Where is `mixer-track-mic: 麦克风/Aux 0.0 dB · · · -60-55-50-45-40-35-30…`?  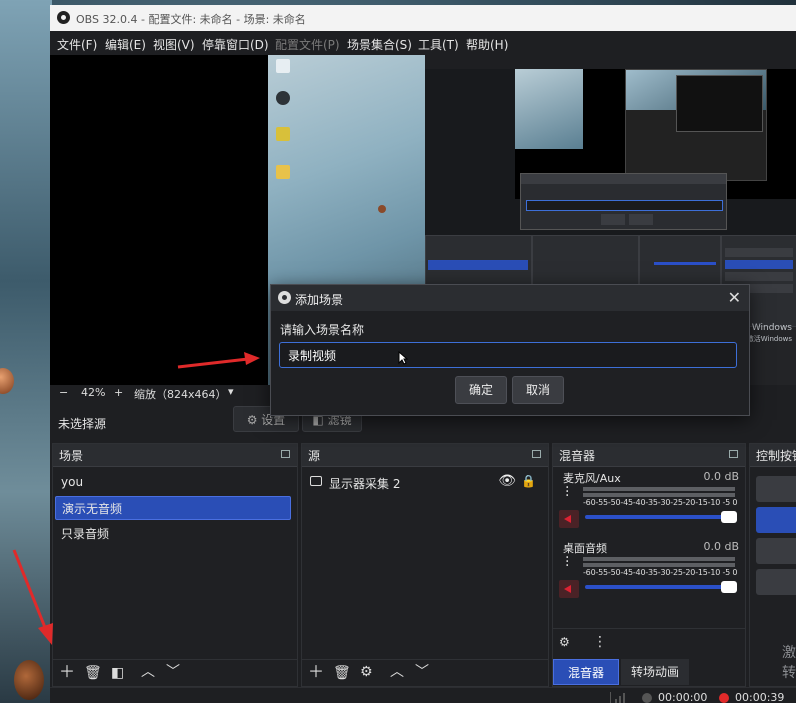 mixer-track-mic: 麦克风/Aux 0.0 dB · · · -60-55-50-45-40-35-30… is located at coordinates (649, 501).